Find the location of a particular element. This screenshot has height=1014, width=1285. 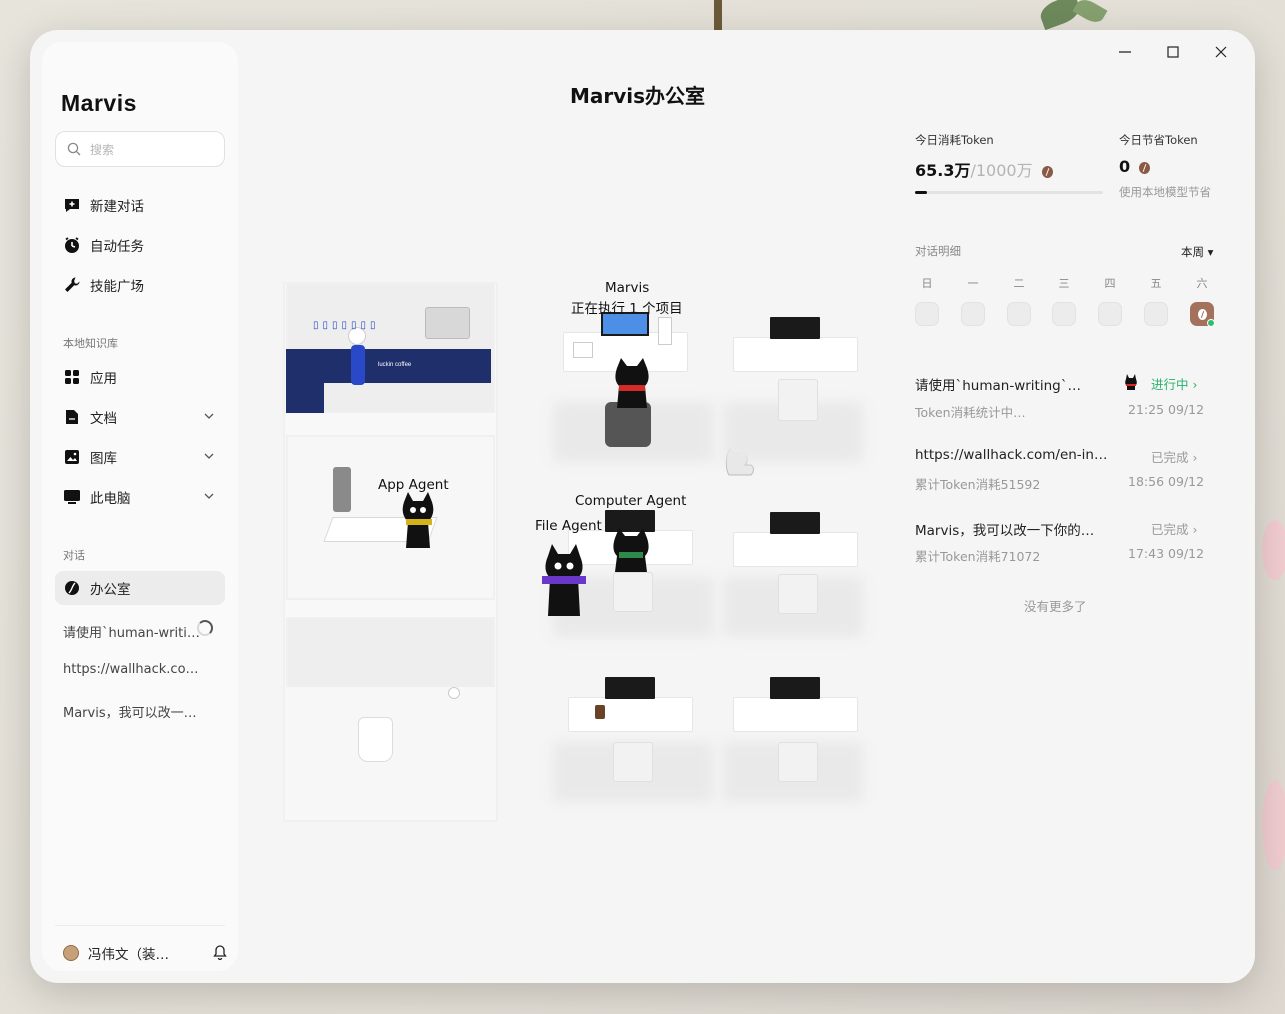

maximize-icon is located at coordinates (1173, 52).